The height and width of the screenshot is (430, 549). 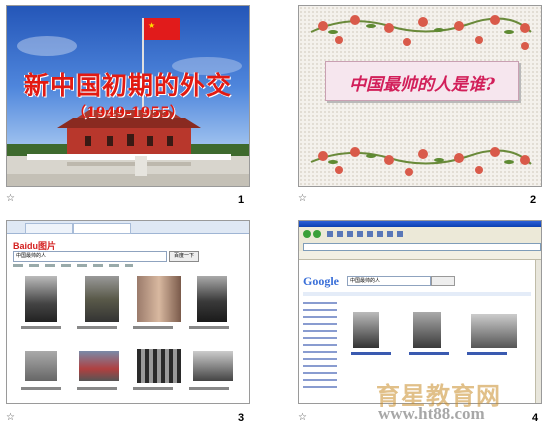 I want to click on question-box: 中国最帅的人是谁?, so click(x=422, y=81).